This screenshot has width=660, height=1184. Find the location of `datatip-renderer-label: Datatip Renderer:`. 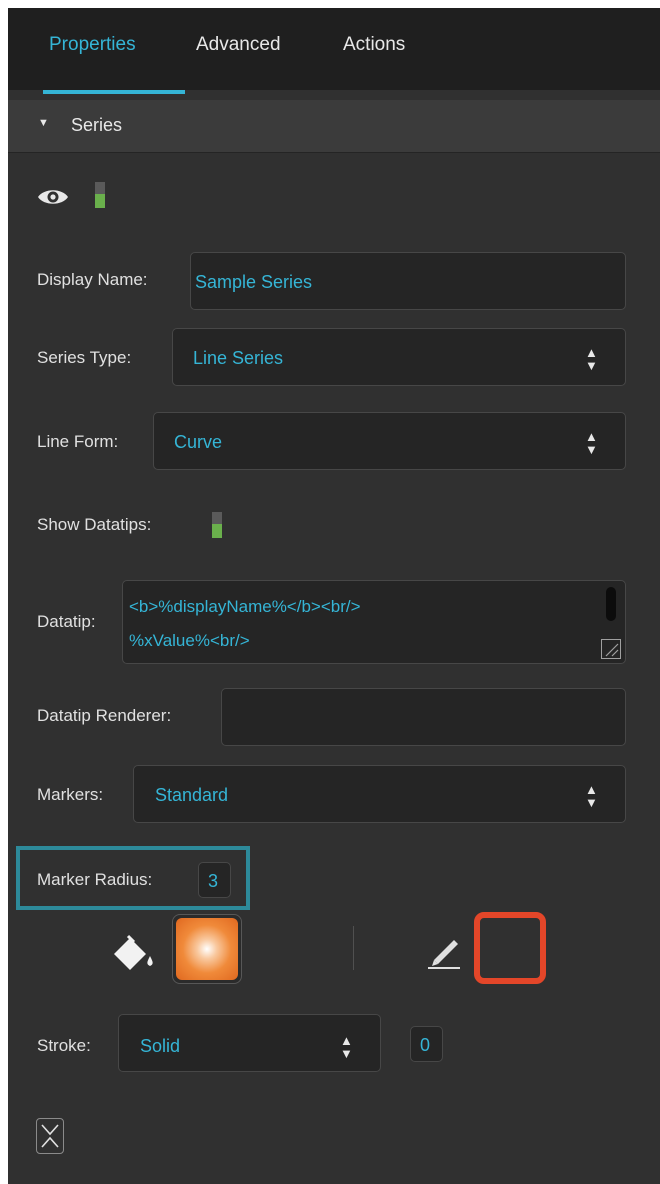

datatip-renderer-label: Datatip Renderer: is located at coordinates (104, 715).